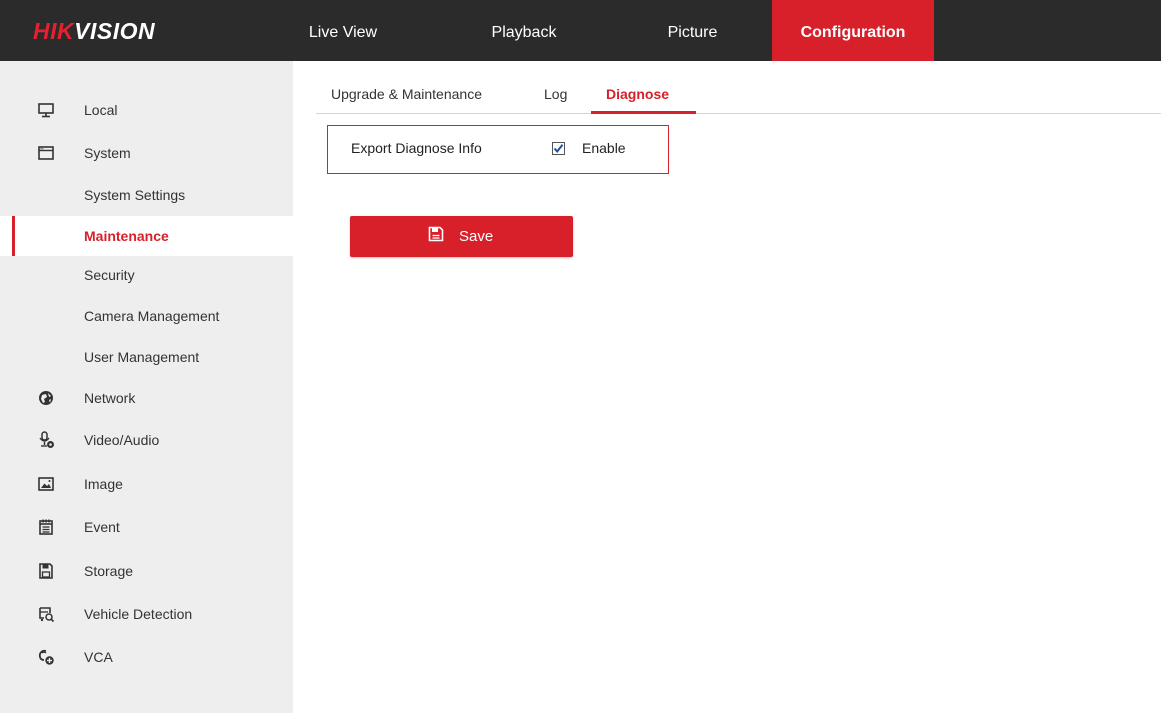  Describe the element at coordinates (107, 153) in the screenshot. I see `sidebar-item-label: System` at that location.